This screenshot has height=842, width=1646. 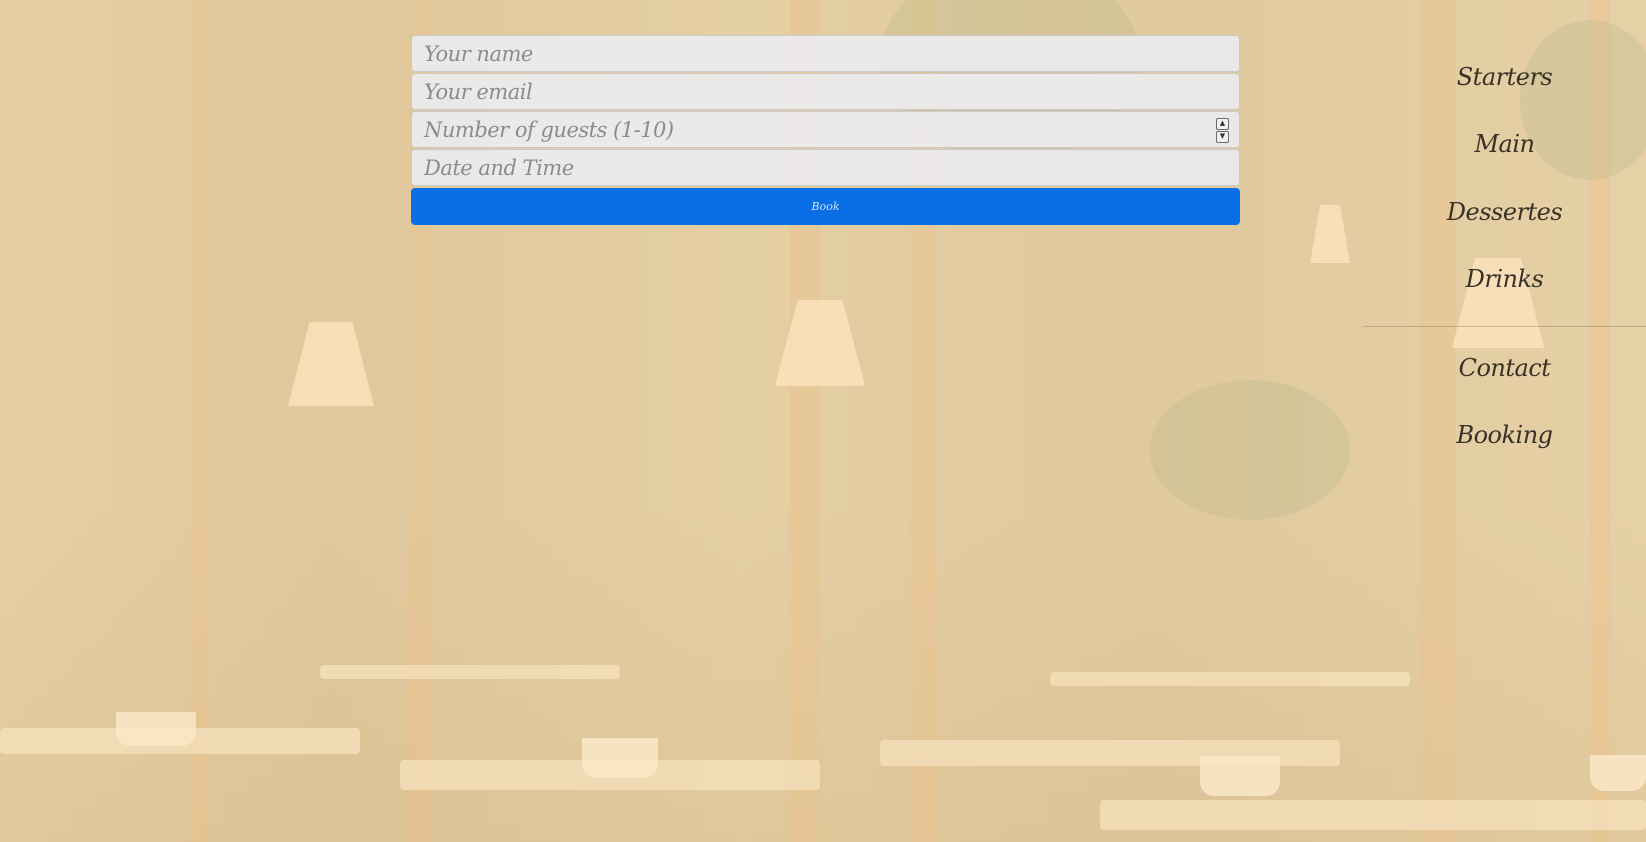 I want to click on chevron-down-icon: ▼, so click(x=1222, y=137).